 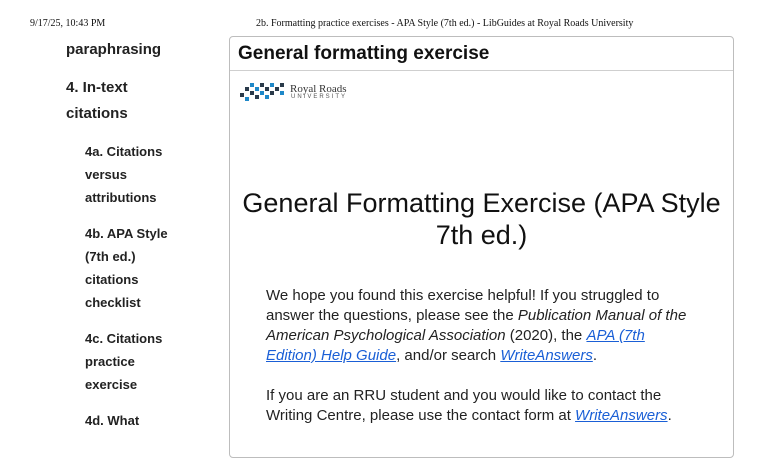 I want to click on sidebar-item-citations-practice-exercise-line3: exercise, so click(x=111, y=384).